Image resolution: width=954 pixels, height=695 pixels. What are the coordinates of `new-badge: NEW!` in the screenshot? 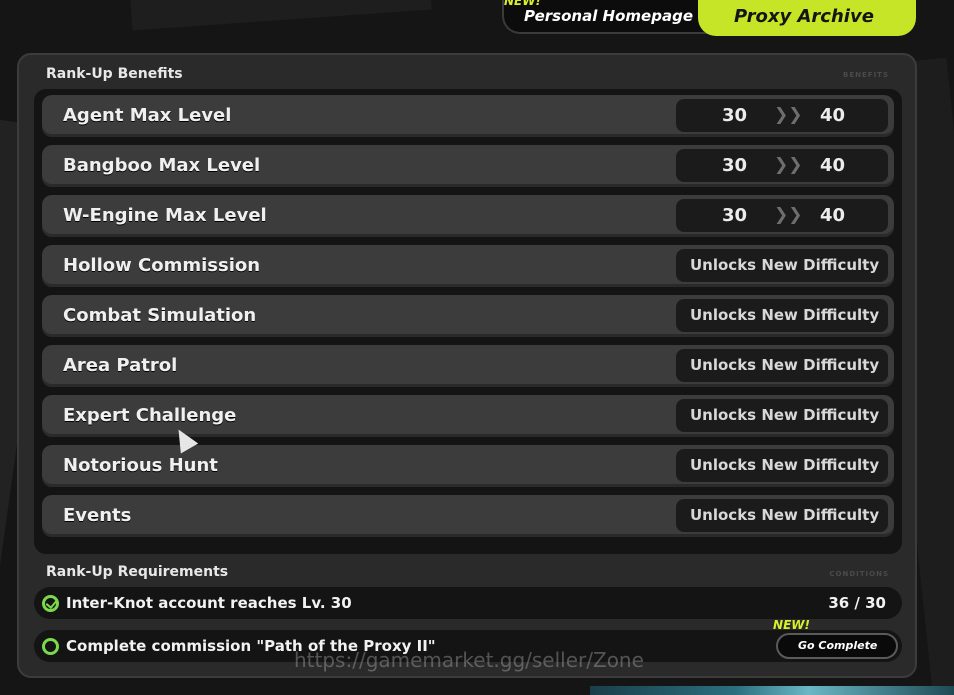 It's located at (791, 625).